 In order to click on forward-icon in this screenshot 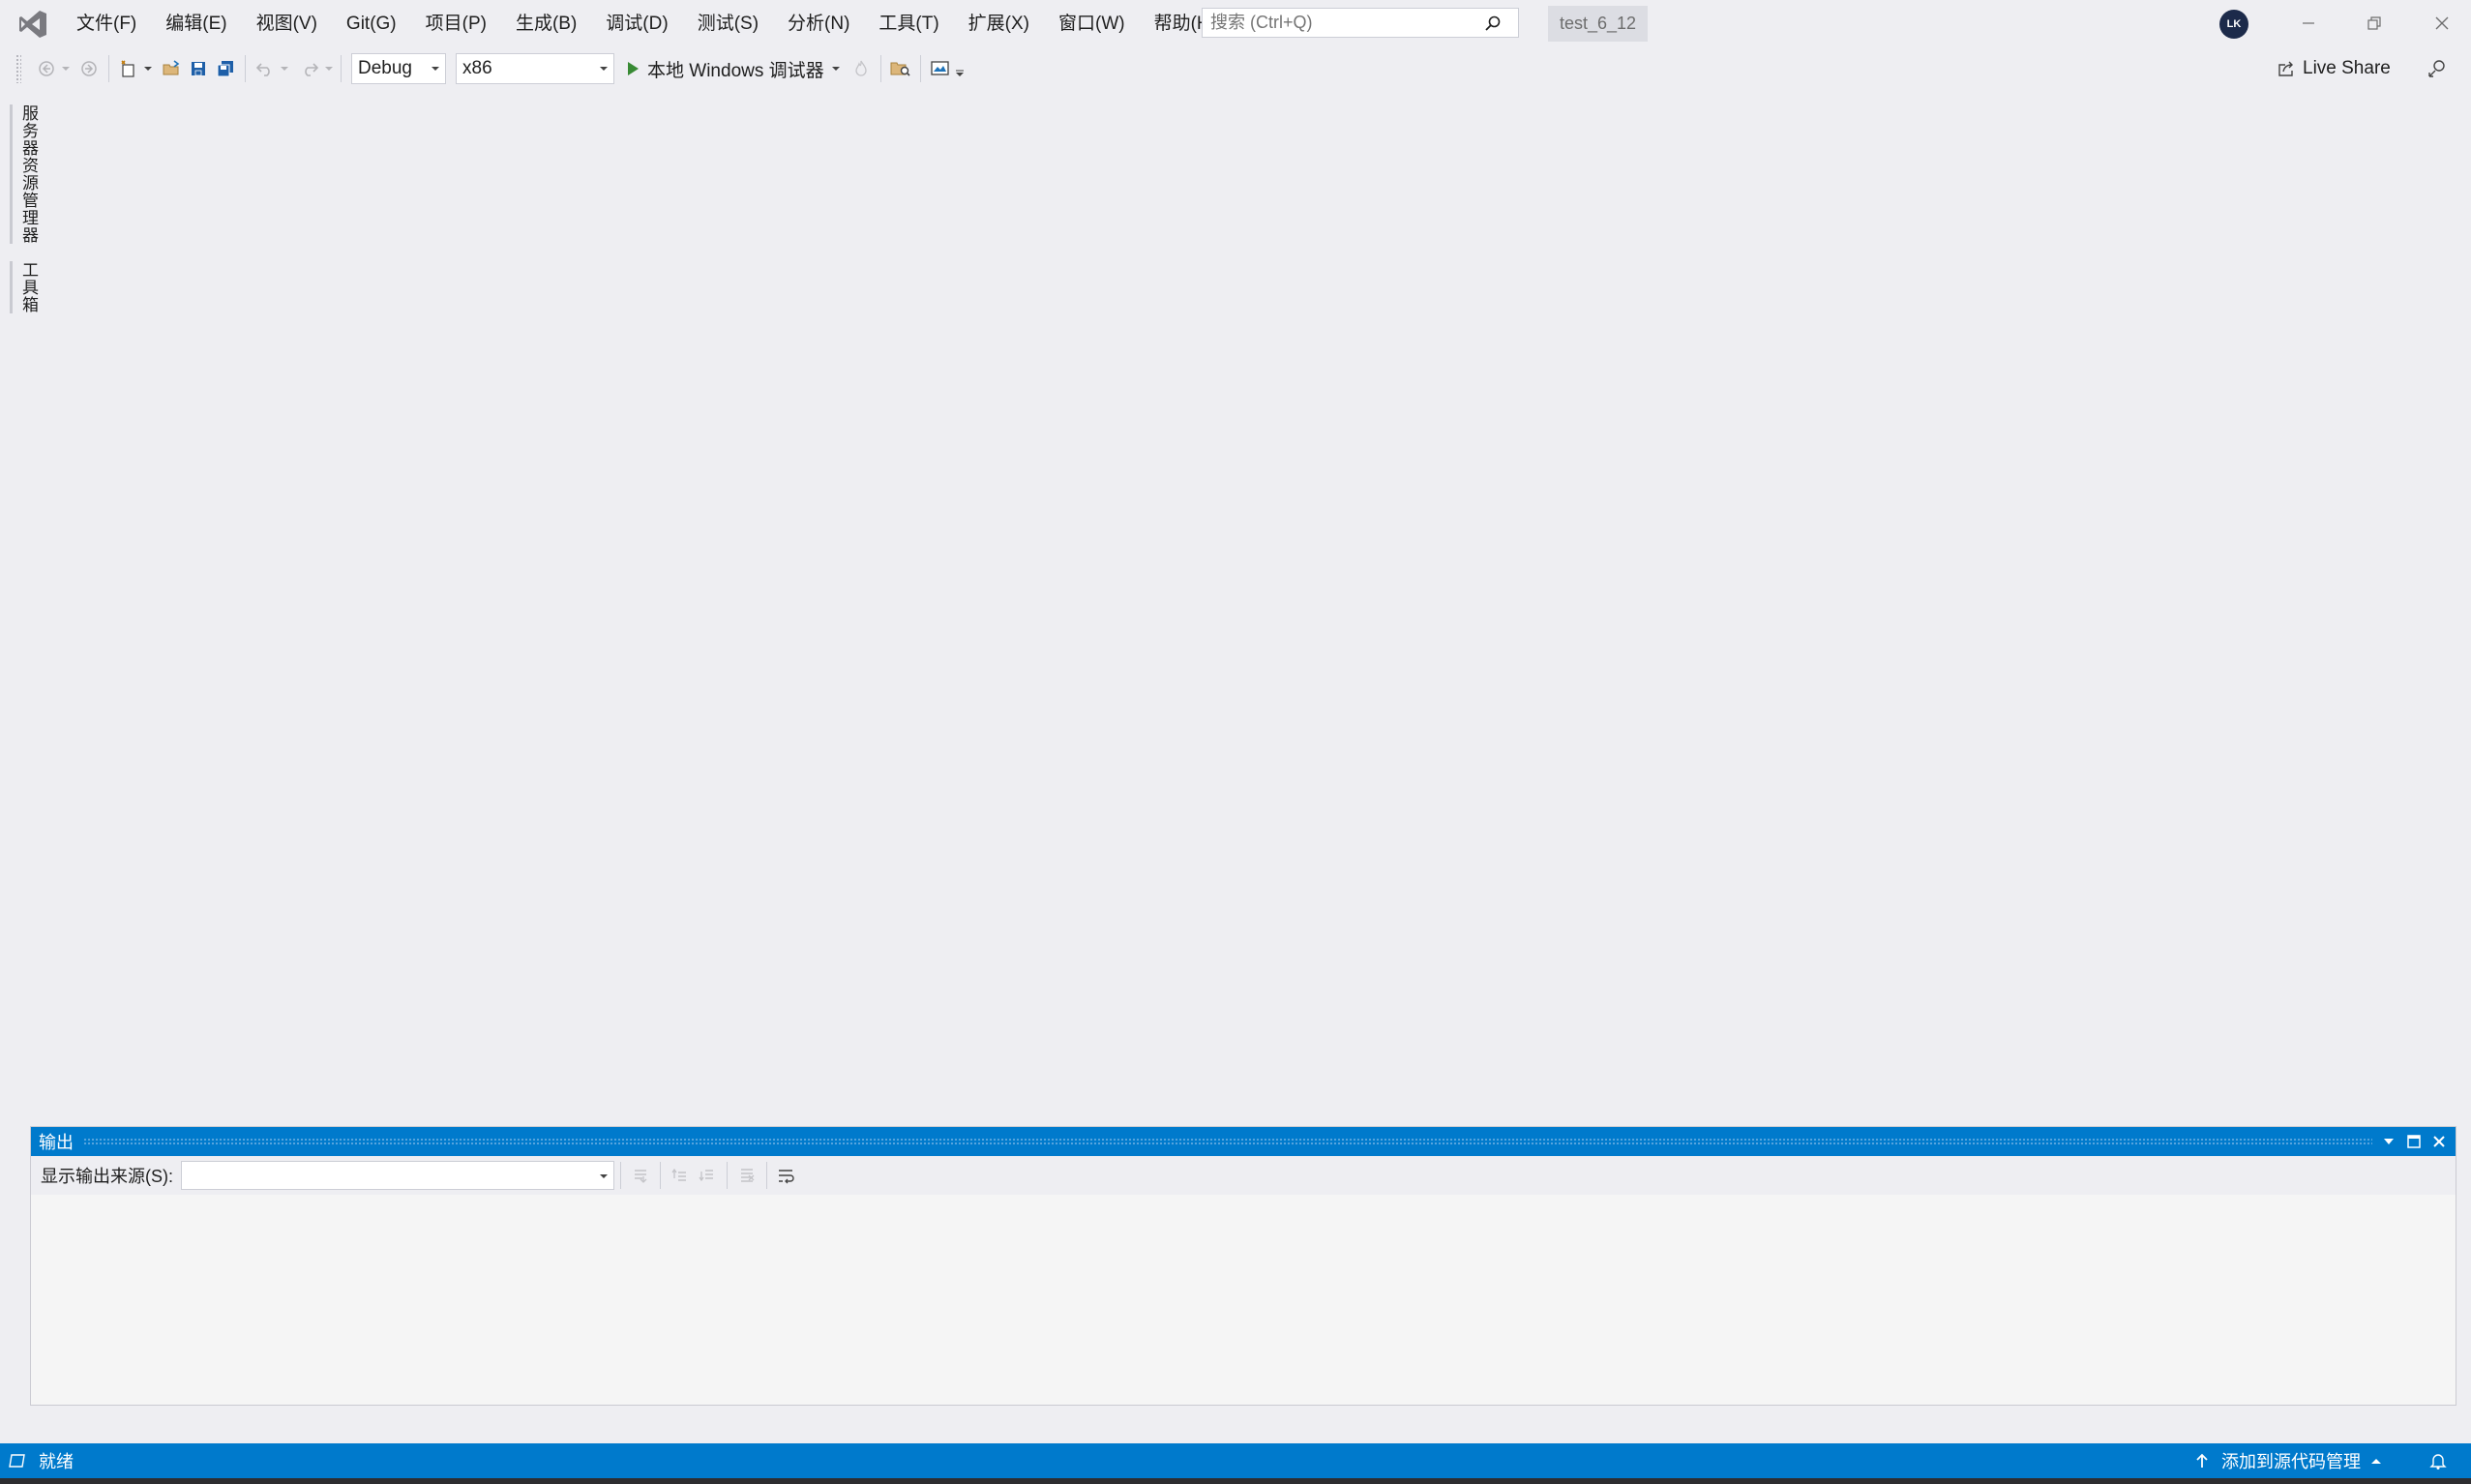, I will do `click(89, 68)`.